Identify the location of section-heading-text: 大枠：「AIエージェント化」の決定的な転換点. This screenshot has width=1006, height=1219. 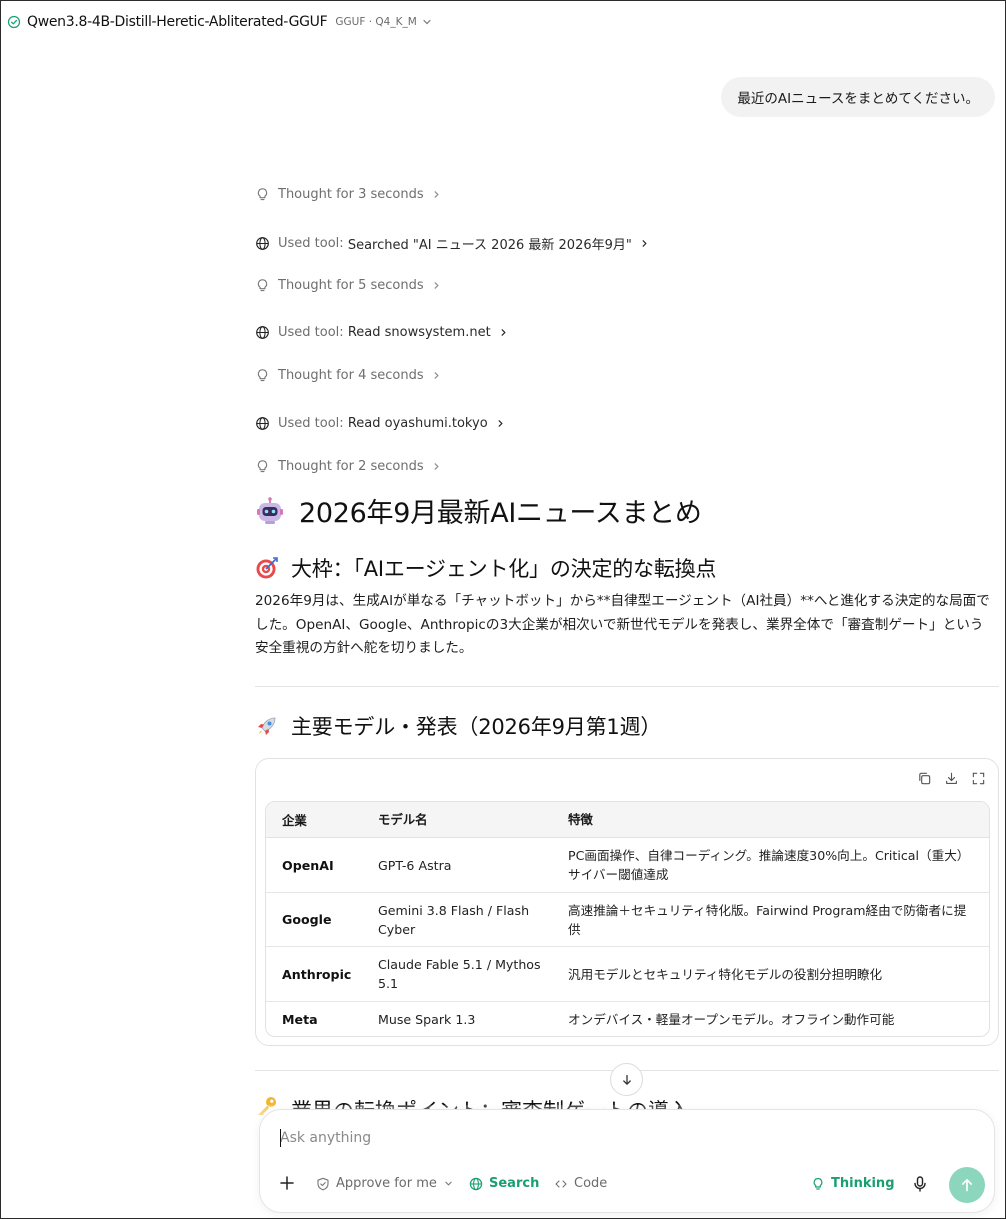
(504, 569).